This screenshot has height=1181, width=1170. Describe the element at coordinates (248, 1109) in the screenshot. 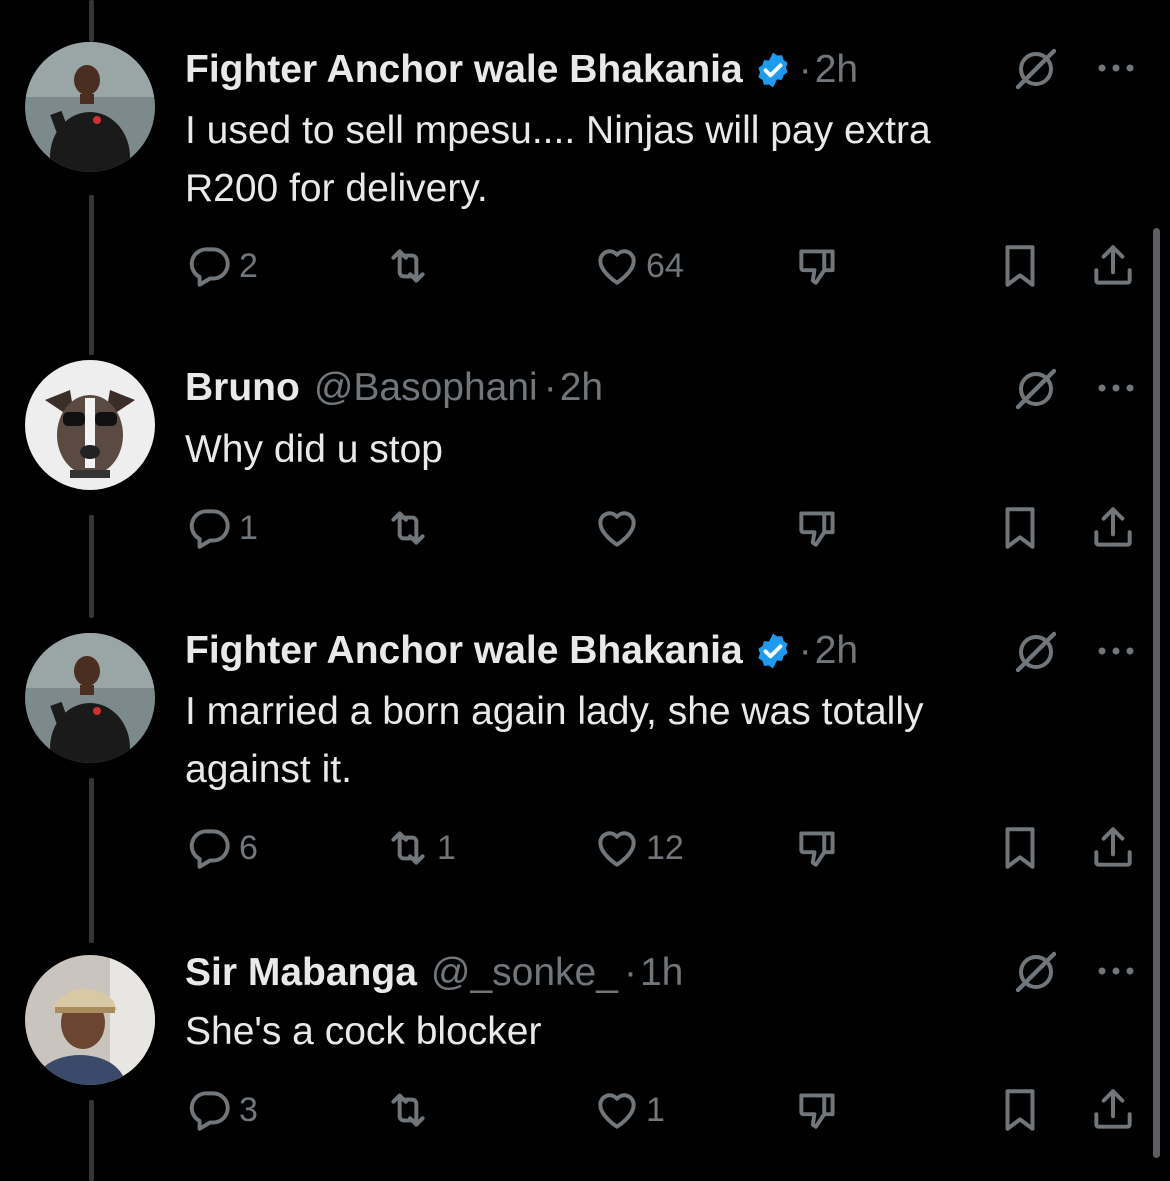

I see `reply-count: 3` at that location.